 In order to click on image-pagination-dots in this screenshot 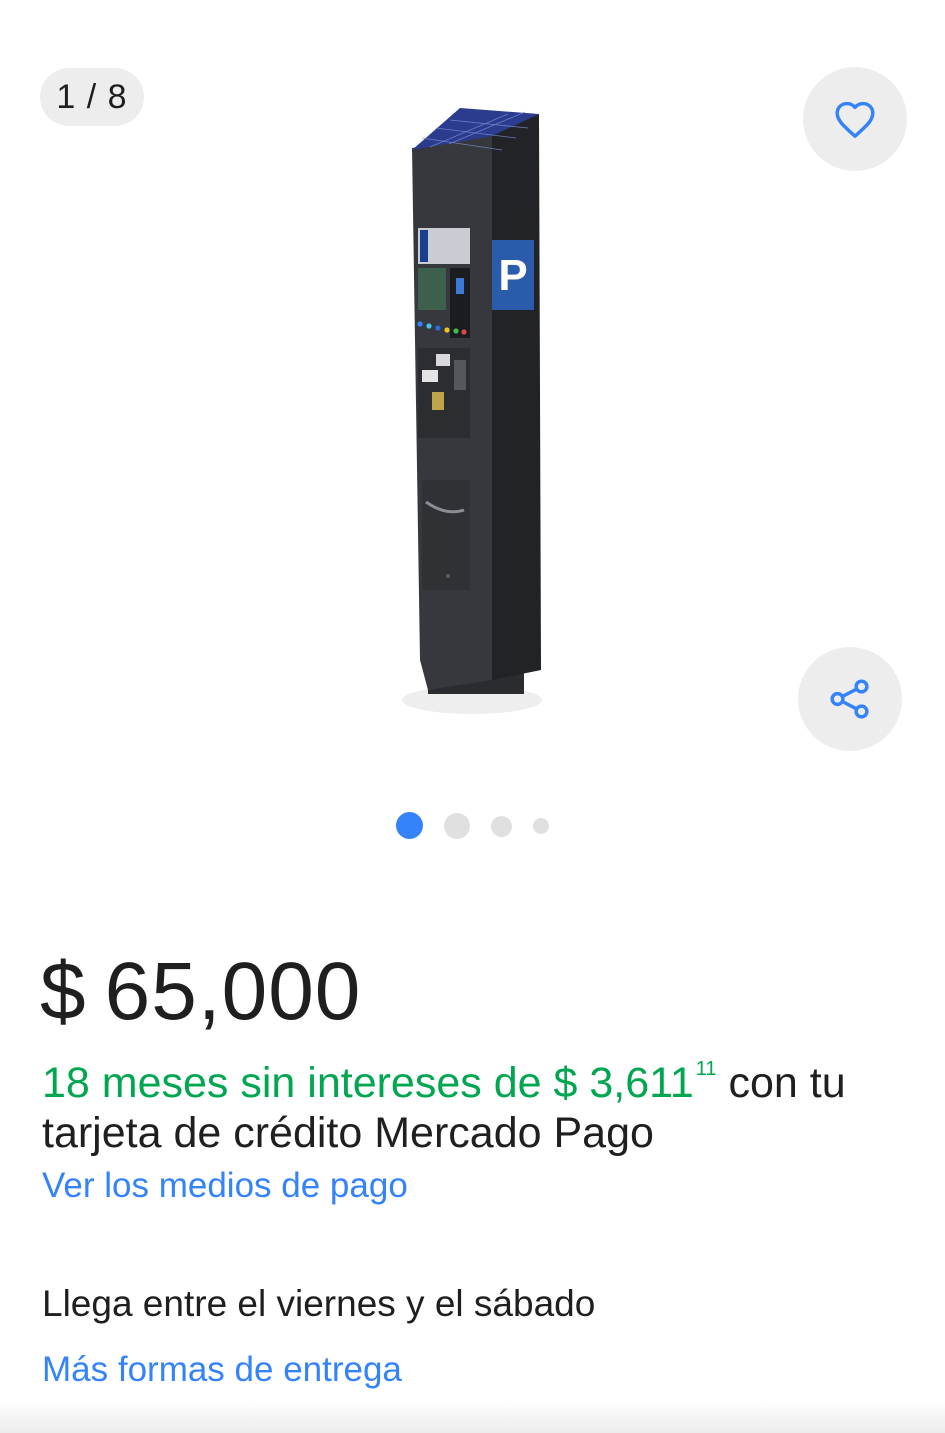, I will do `click(472, 826)`.